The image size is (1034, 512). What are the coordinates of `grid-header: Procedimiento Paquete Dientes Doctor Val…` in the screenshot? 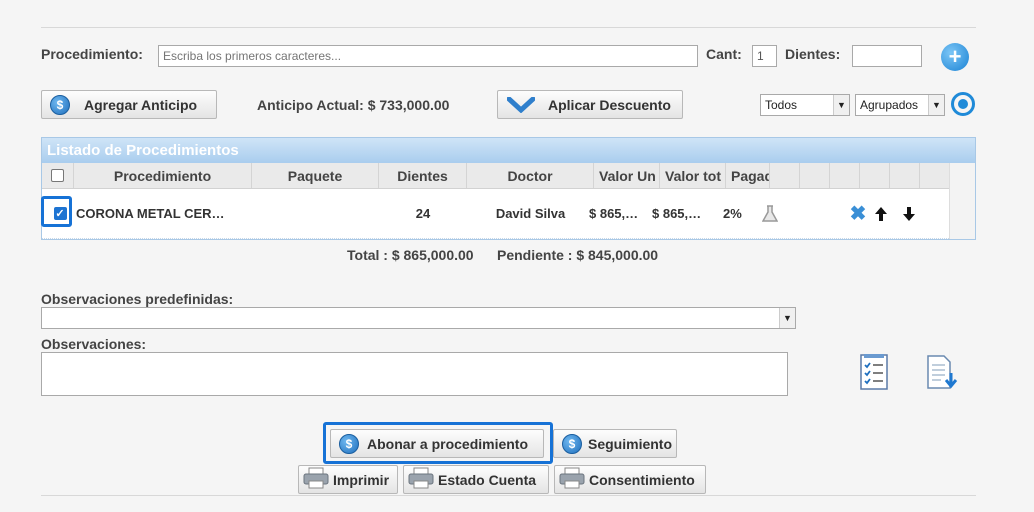 It's located at (508, 176).